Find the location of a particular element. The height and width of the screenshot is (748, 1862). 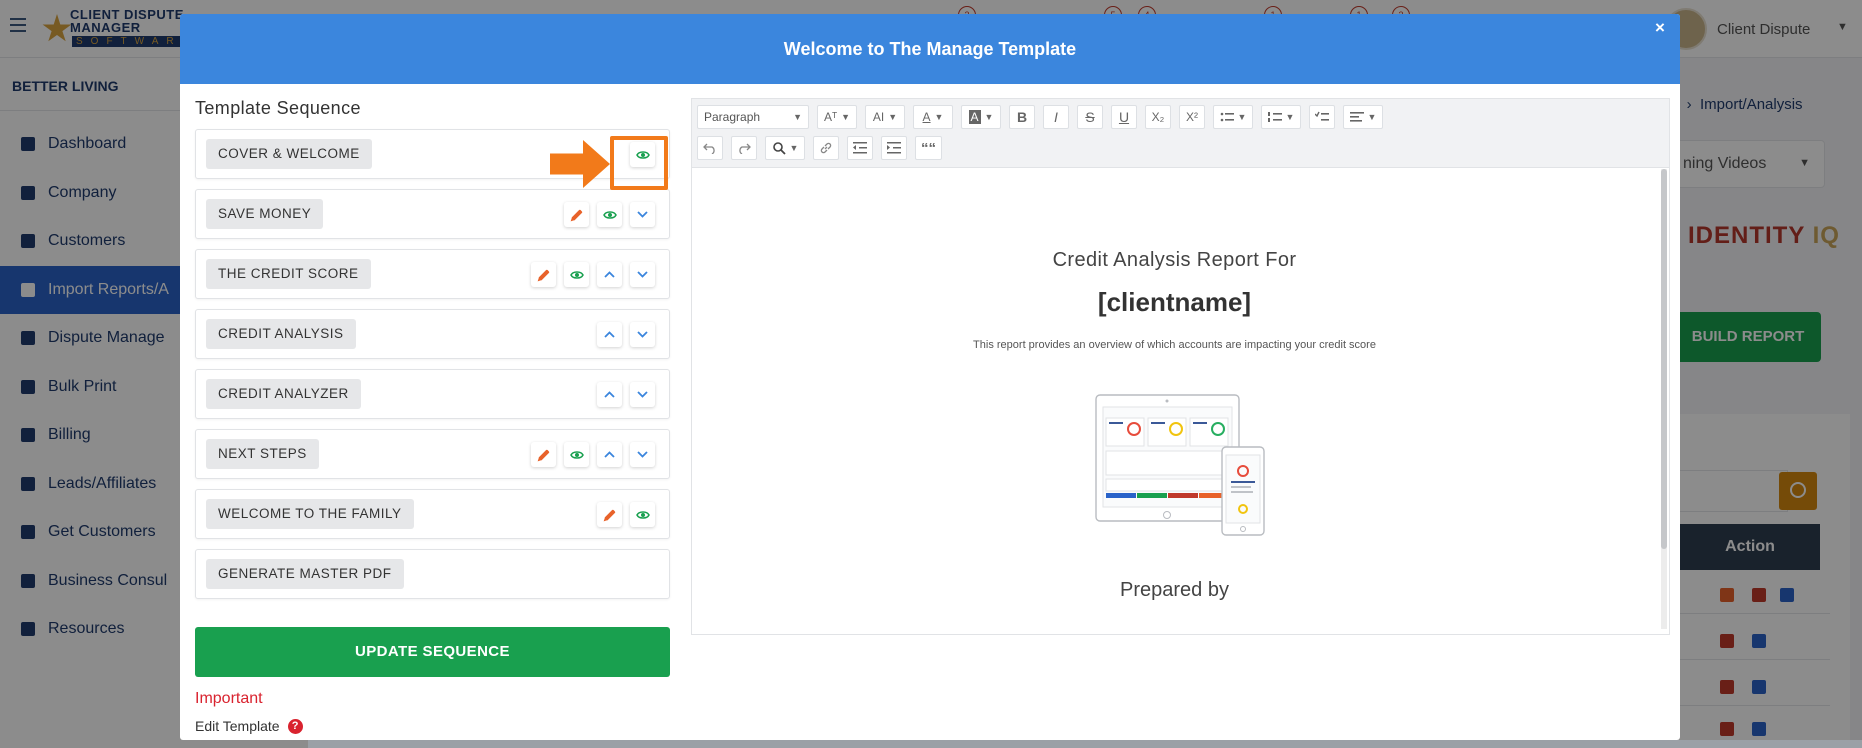

scrollbar-thumb is located at coordinates (1664, 359).